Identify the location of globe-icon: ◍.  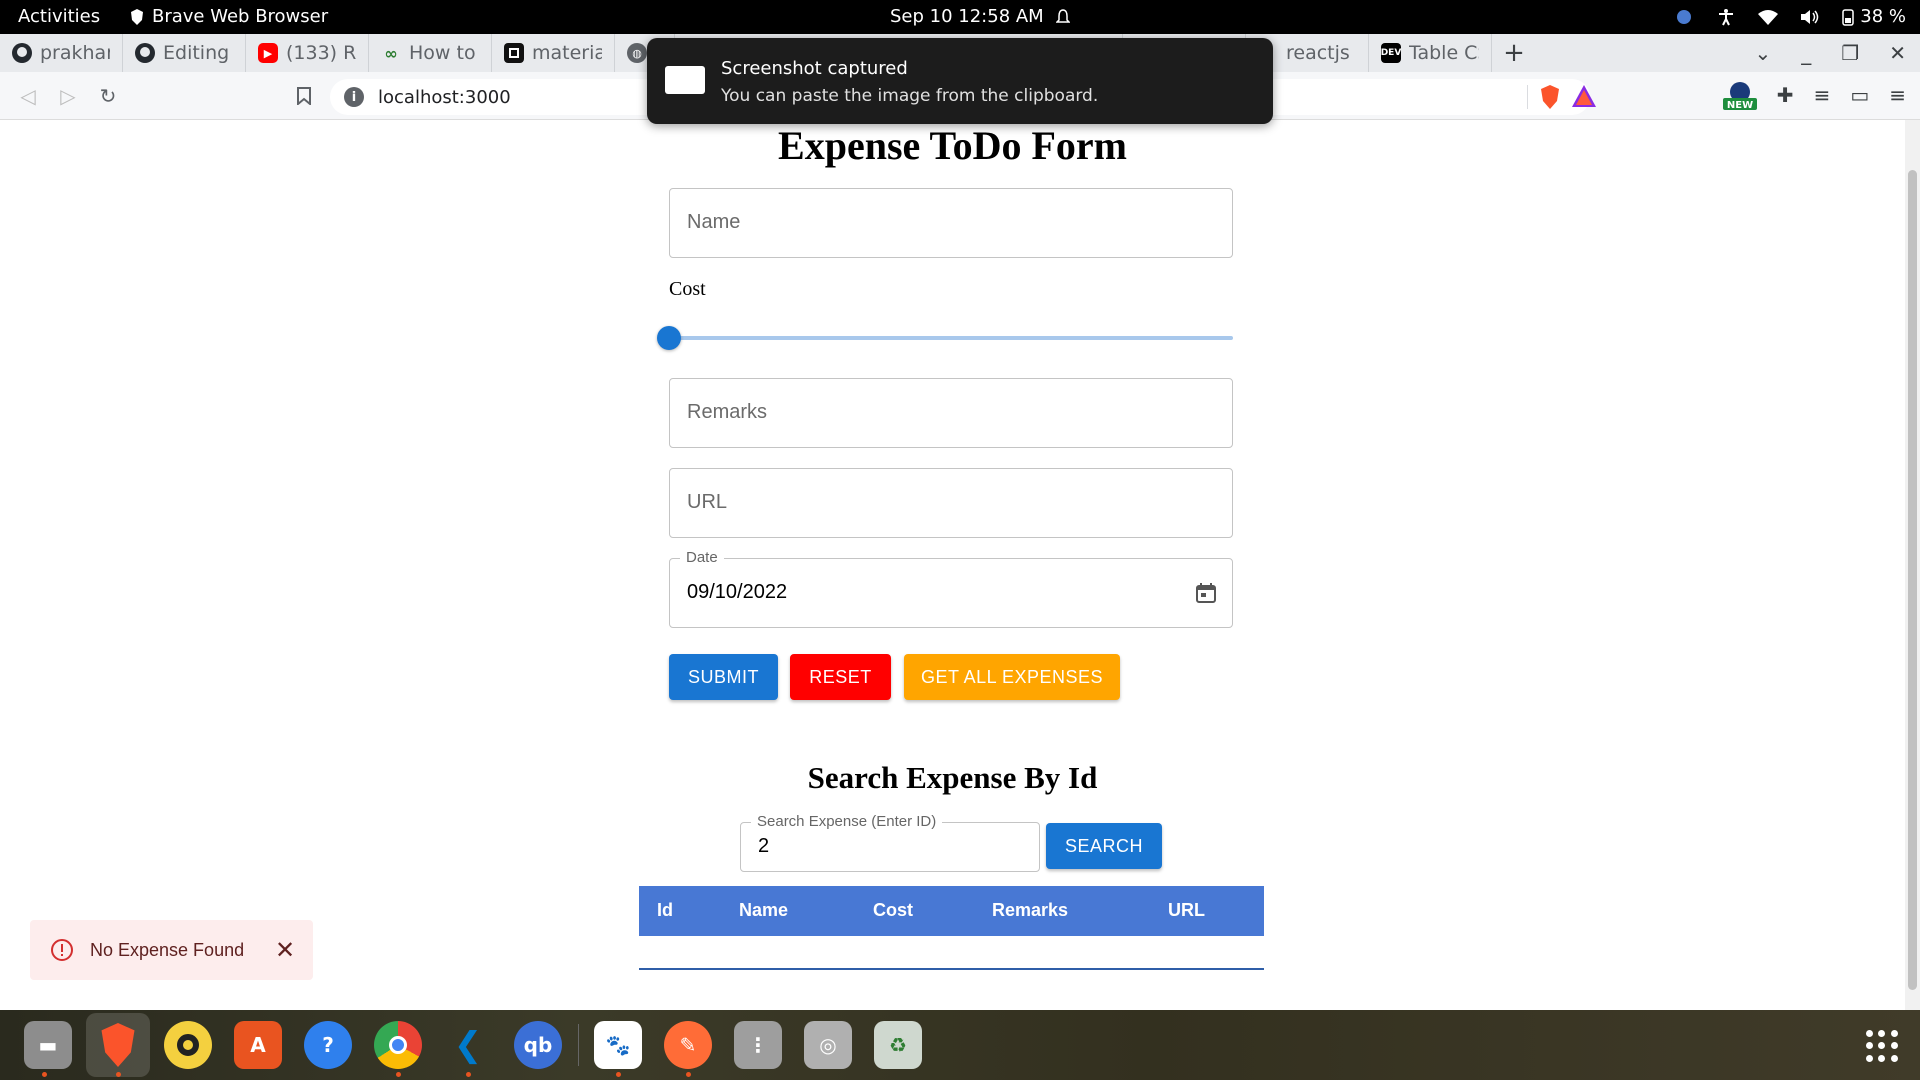
(637, 53).